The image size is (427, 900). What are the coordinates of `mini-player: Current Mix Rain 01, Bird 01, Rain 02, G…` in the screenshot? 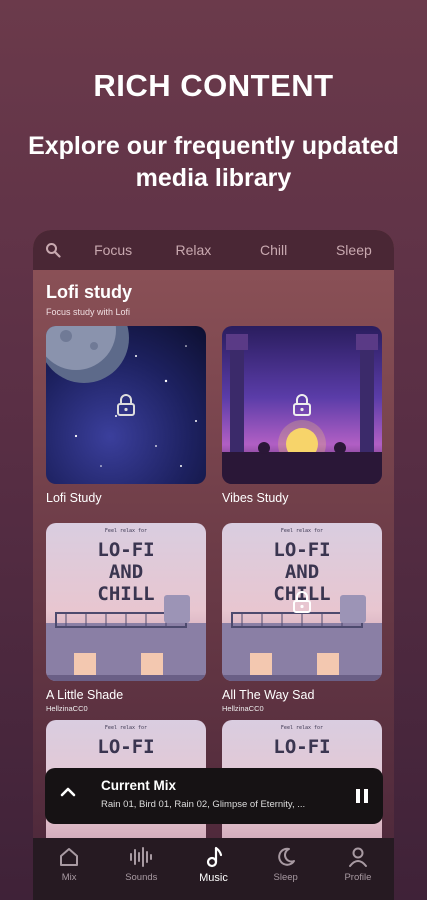 It's located at (214, 796).